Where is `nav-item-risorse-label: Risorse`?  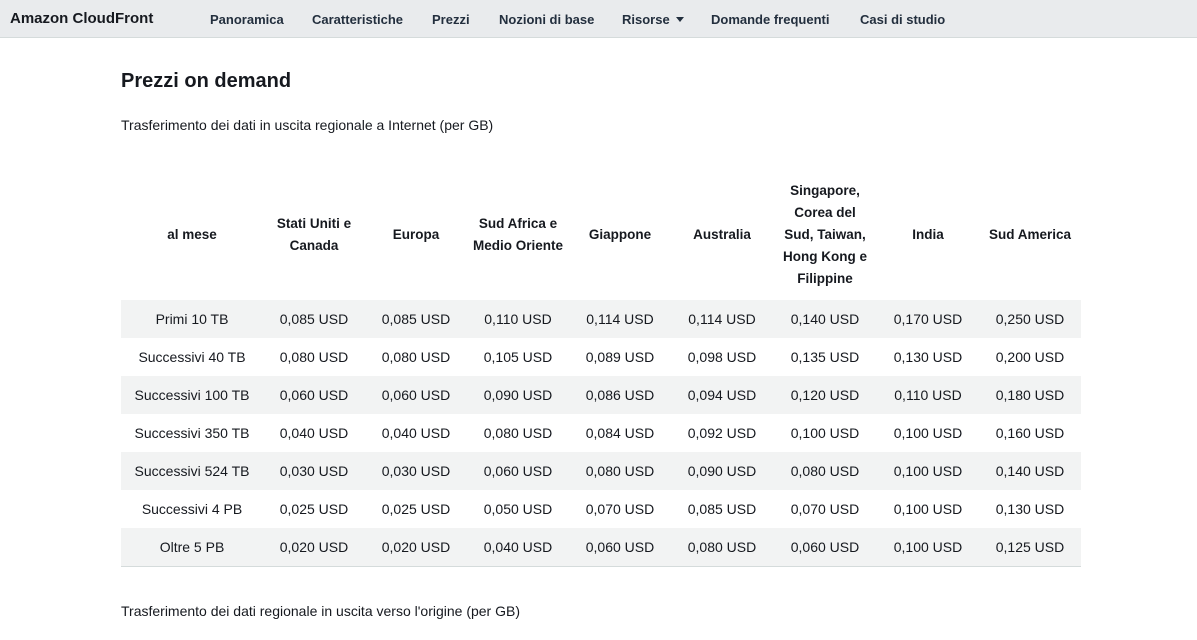
nav-item-risorse-label: Risorse is located at coordinates (646, 19).